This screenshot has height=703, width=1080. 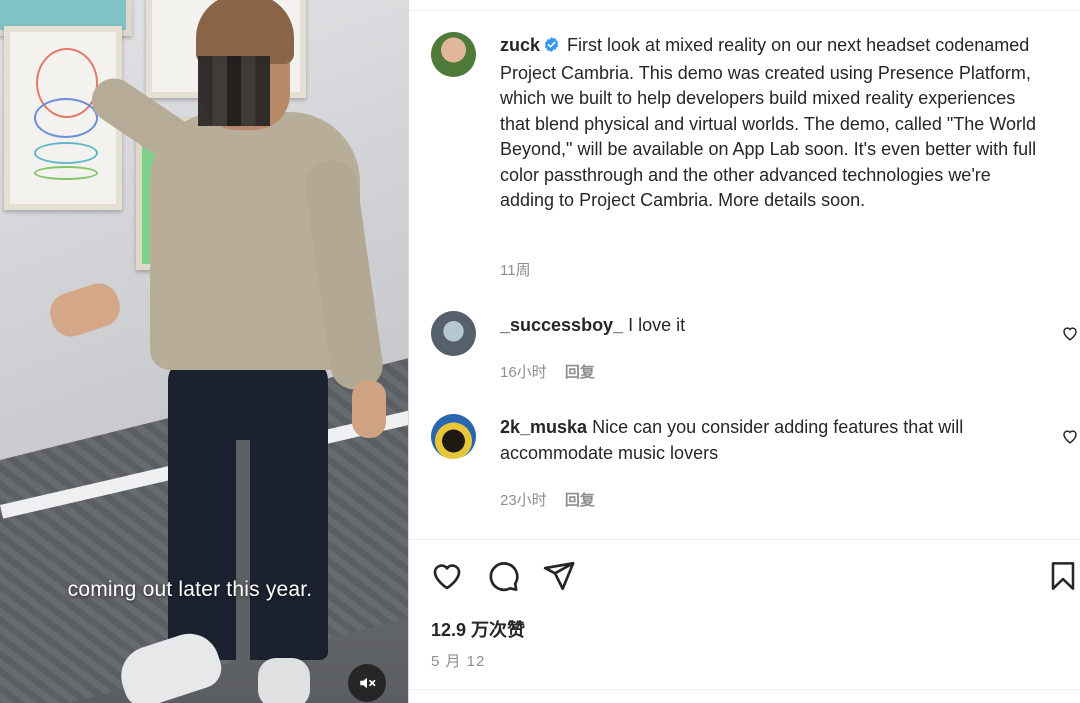 I want to click on post-date: 5 月 12, so click(x=458, y=660).